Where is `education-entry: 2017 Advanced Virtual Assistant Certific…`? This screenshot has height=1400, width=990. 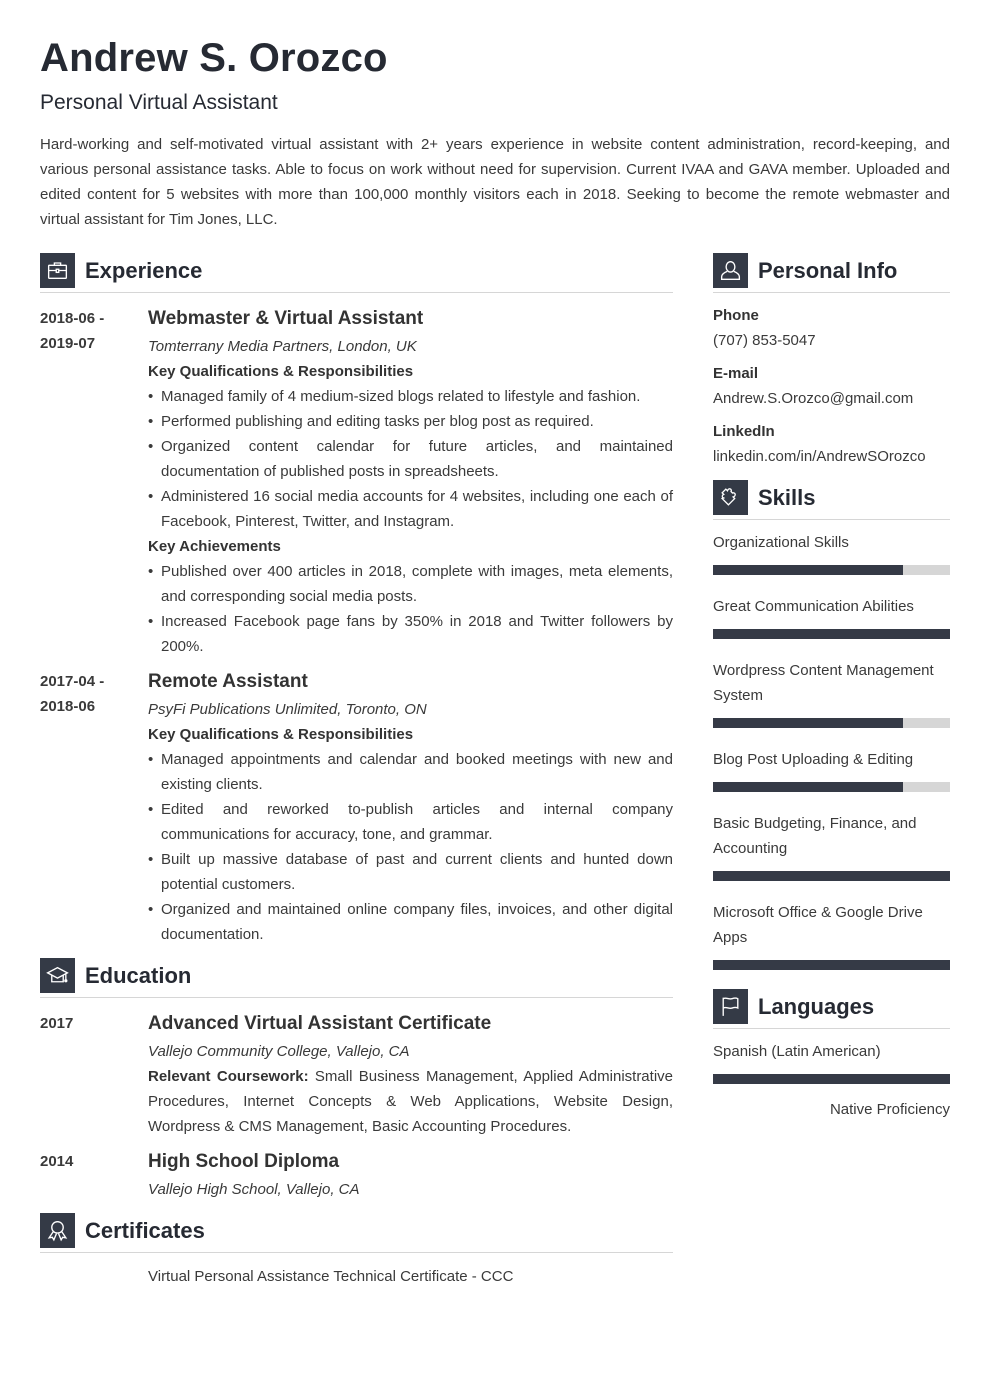 education-entry: 2017 Advanced Virtual Assistant Certific… is located at coordinates (356, 1075).